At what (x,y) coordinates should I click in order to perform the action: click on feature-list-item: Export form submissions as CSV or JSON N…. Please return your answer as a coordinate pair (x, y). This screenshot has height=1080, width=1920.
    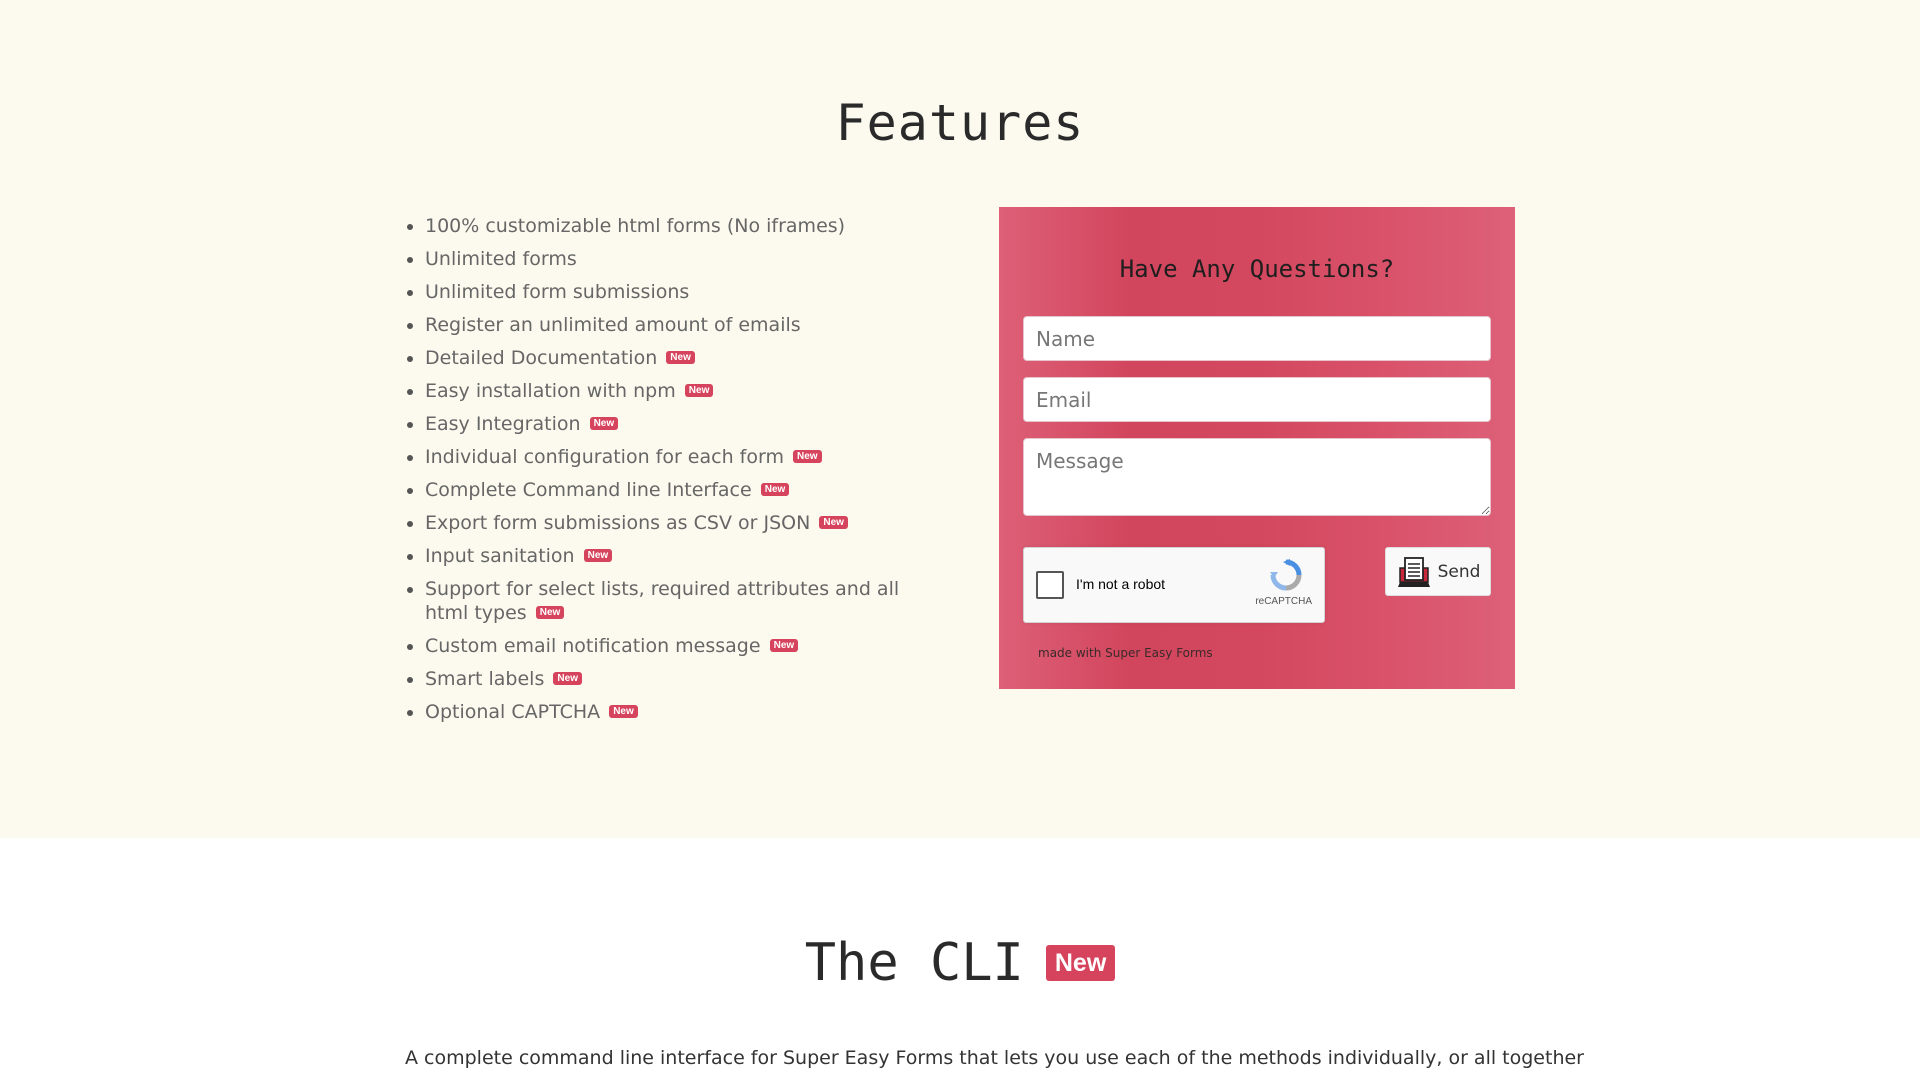
    Looking at the image, I should click on (685, 523).